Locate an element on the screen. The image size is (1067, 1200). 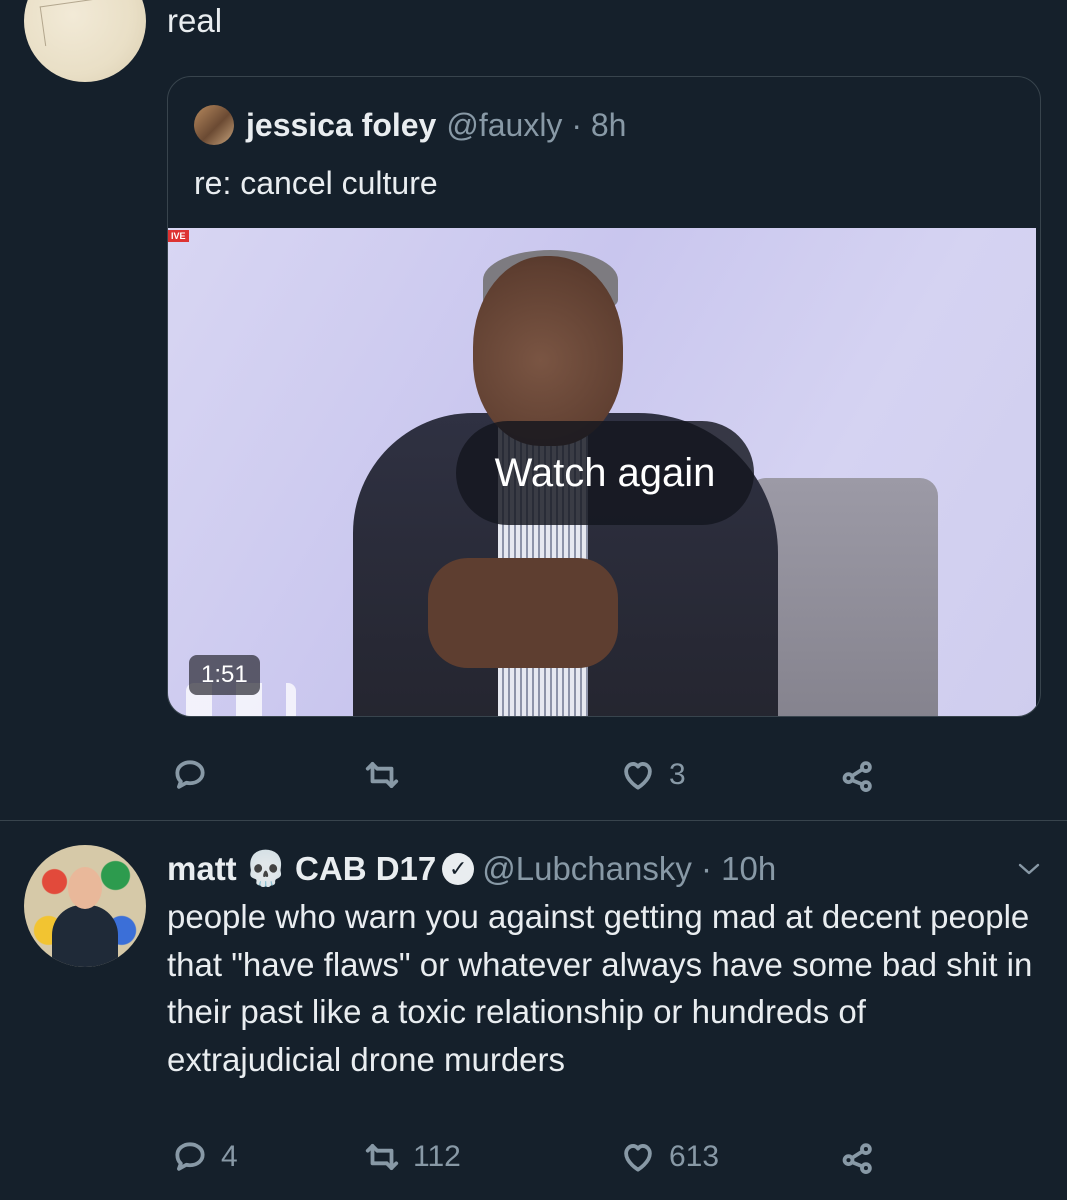
reply-button: 4 is located at coordinates (204, 1157).